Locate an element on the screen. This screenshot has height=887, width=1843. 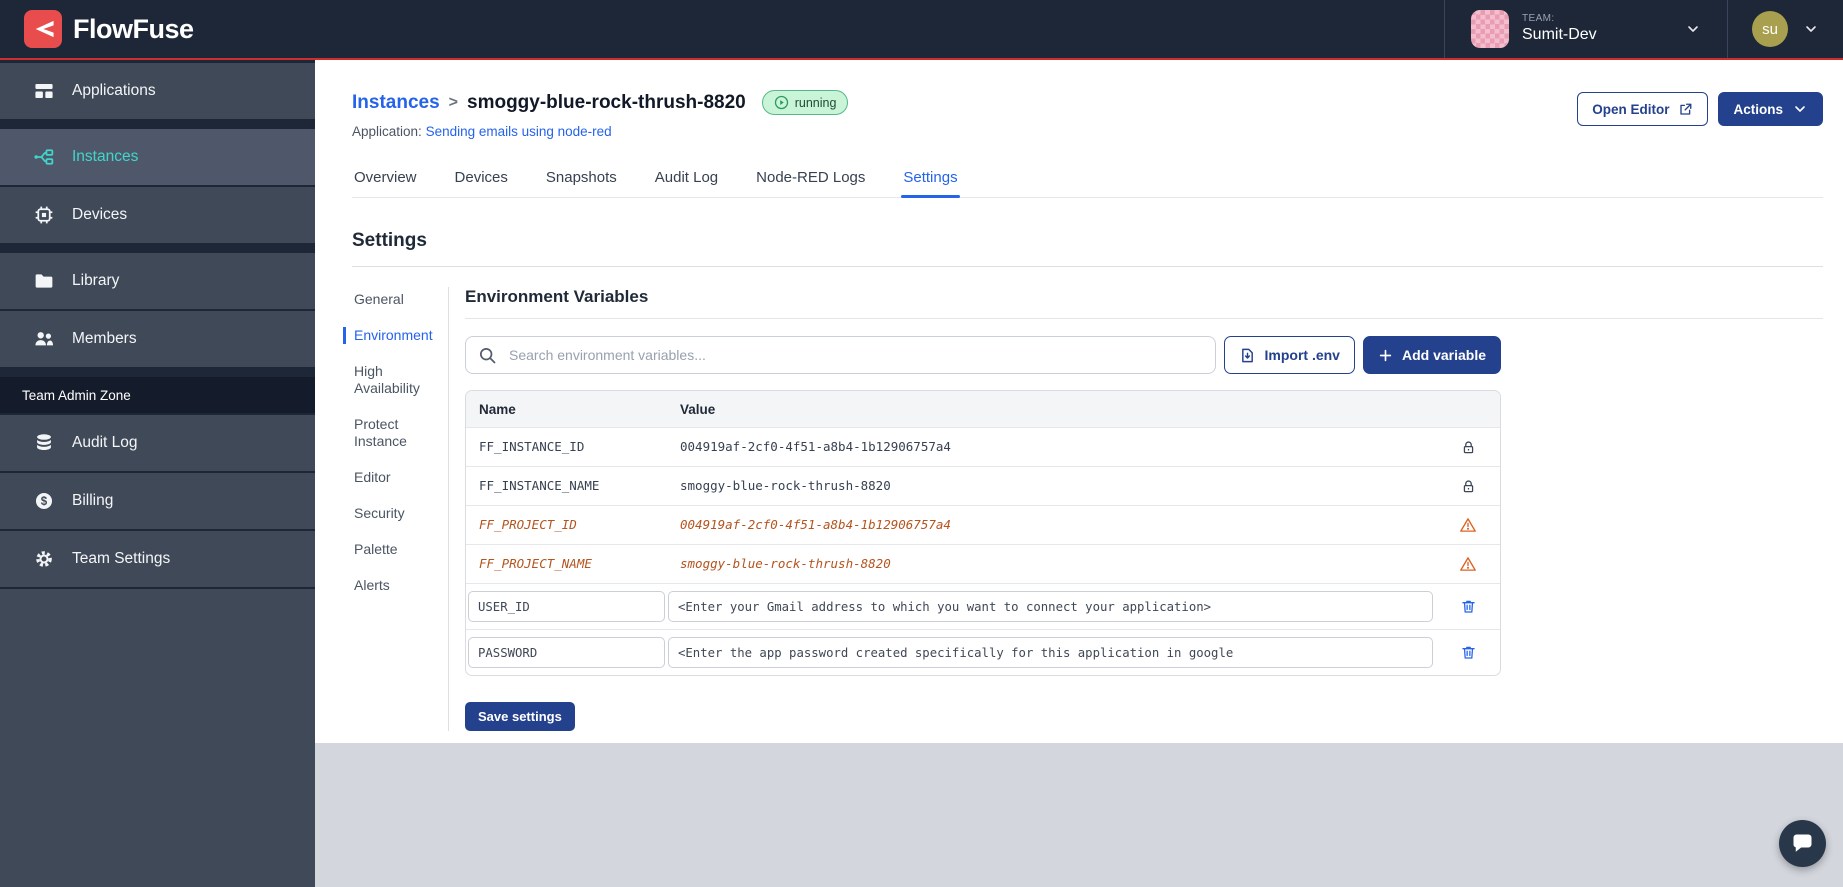
page-title: smoggy-blue-rock-thrush-8820 is located at coordinates (606, 102).